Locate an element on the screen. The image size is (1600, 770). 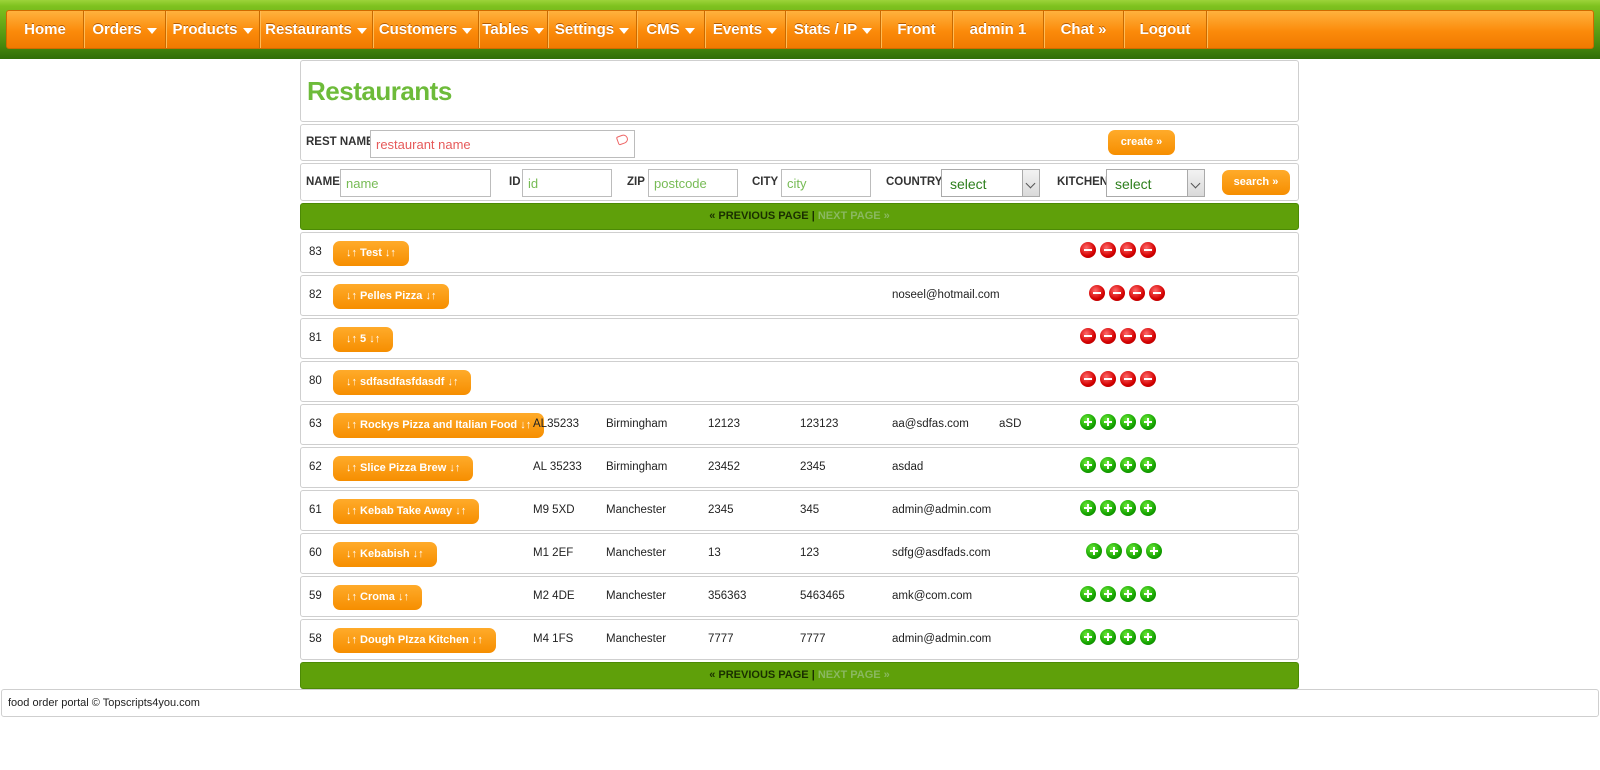
nav-item-tables: Tables is located at coordinates (513, 29).